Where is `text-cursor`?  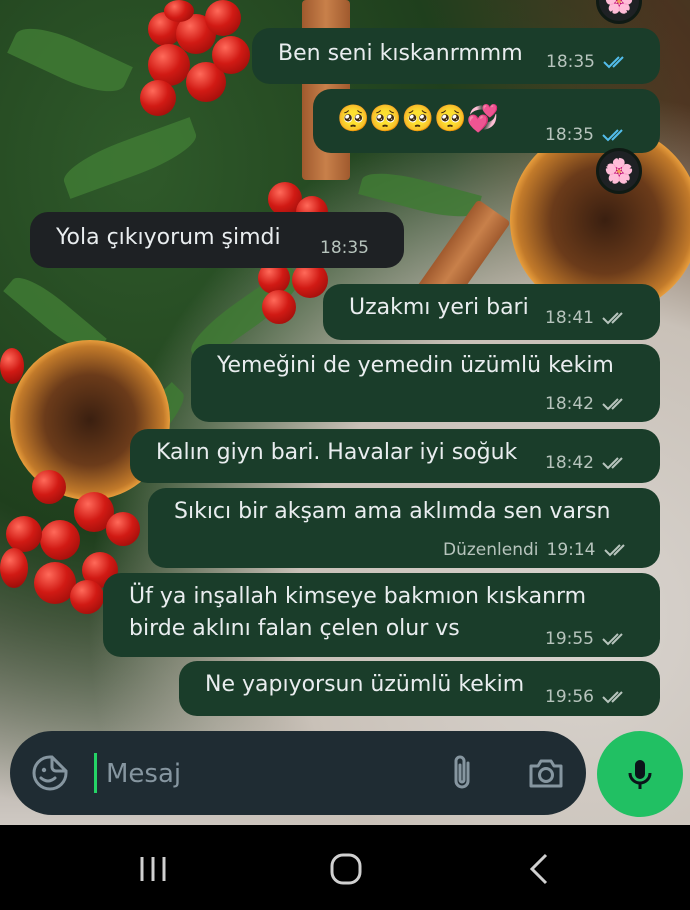
text-cursor is located at coordinates (95, 773).